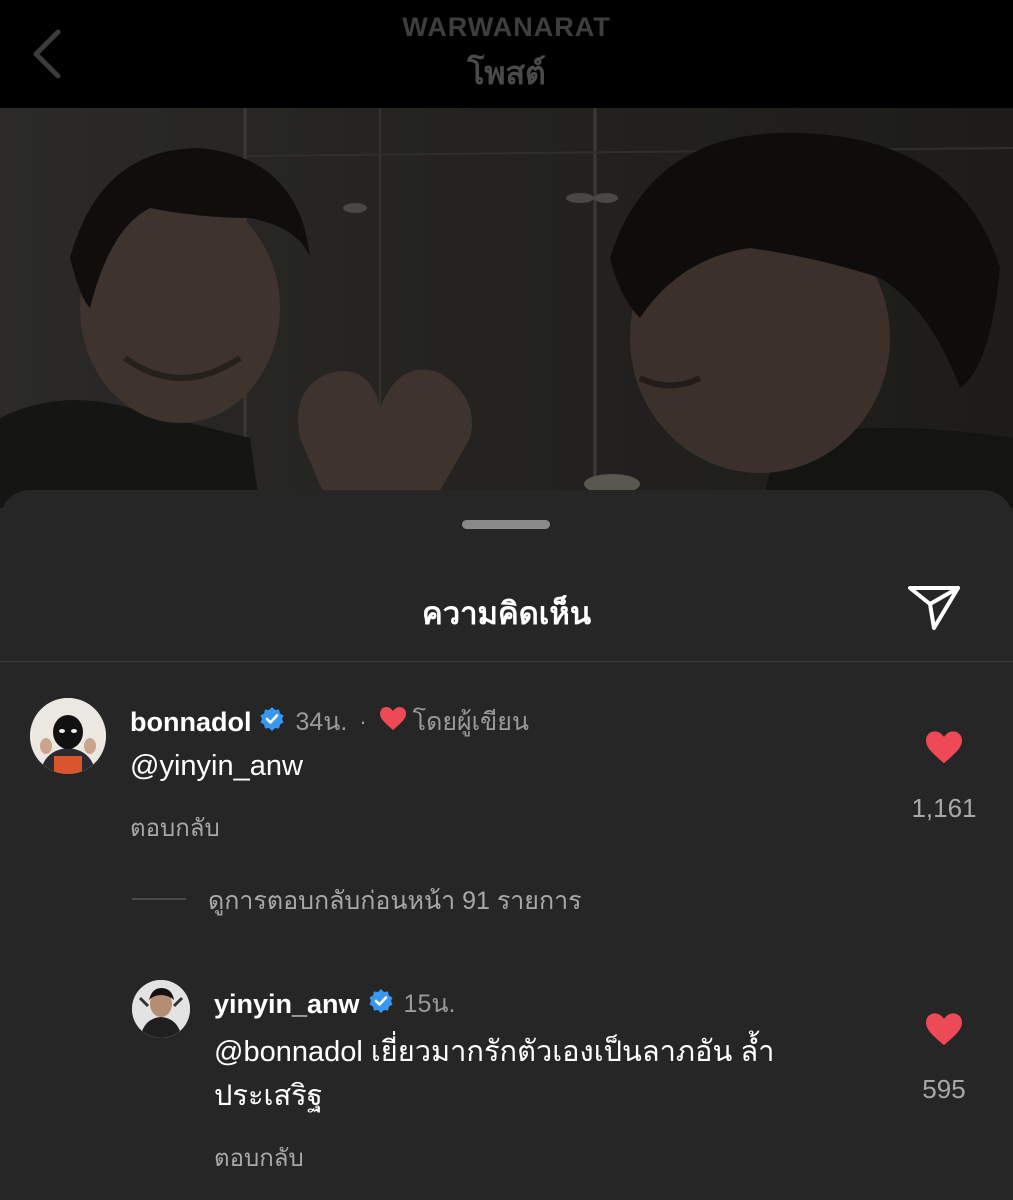 This screenshot has height=1200, width=1013. Describe the element at coordinates (506, 613) in the screenshot. I see `sheet-title: ความคิดเห็น` at that location.